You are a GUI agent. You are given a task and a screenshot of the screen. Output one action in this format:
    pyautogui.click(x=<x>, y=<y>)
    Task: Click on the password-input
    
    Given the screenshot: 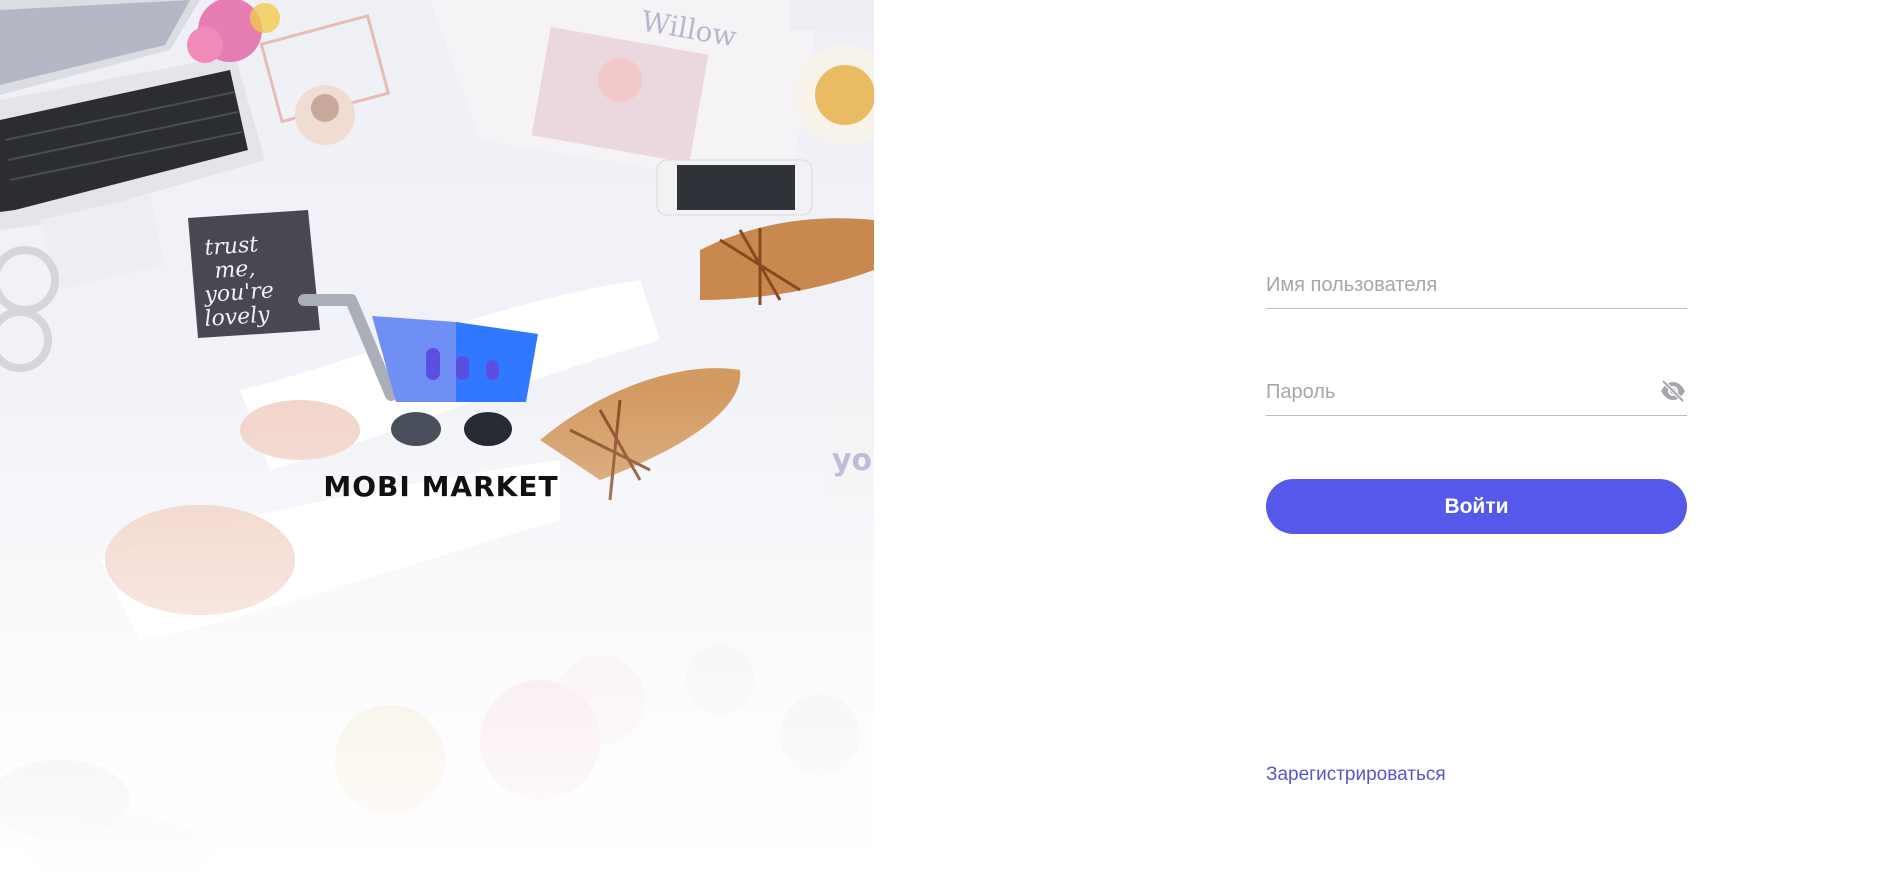 What is the action you would take?
    pyautogui.click(x=1456, y=392)
    